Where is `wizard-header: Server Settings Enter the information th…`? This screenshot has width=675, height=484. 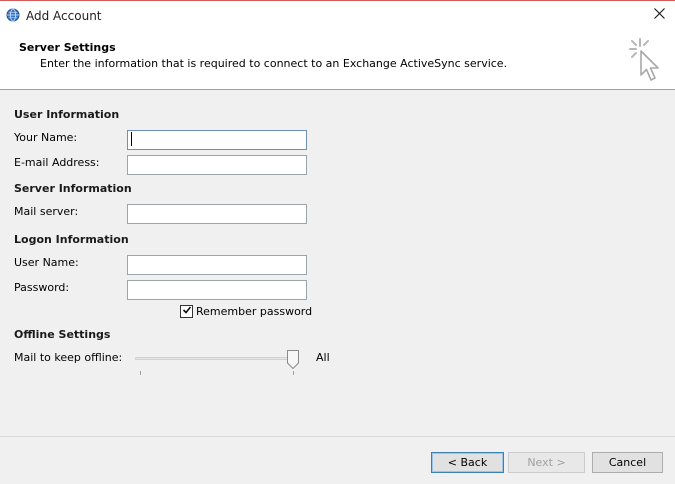 wizard-header: Server Settings Enter the information th… is located at coordinates (337, 60).